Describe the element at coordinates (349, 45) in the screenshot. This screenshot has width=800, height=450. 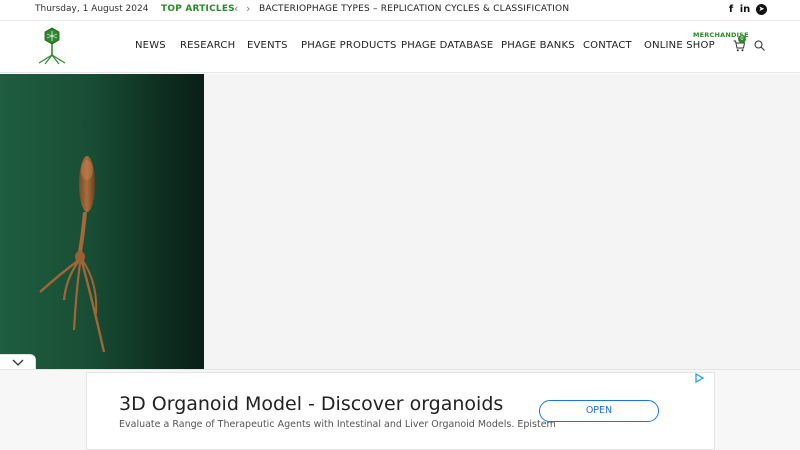
I see `nav-phage-products: PHAGE PRODUCTS` at that location.